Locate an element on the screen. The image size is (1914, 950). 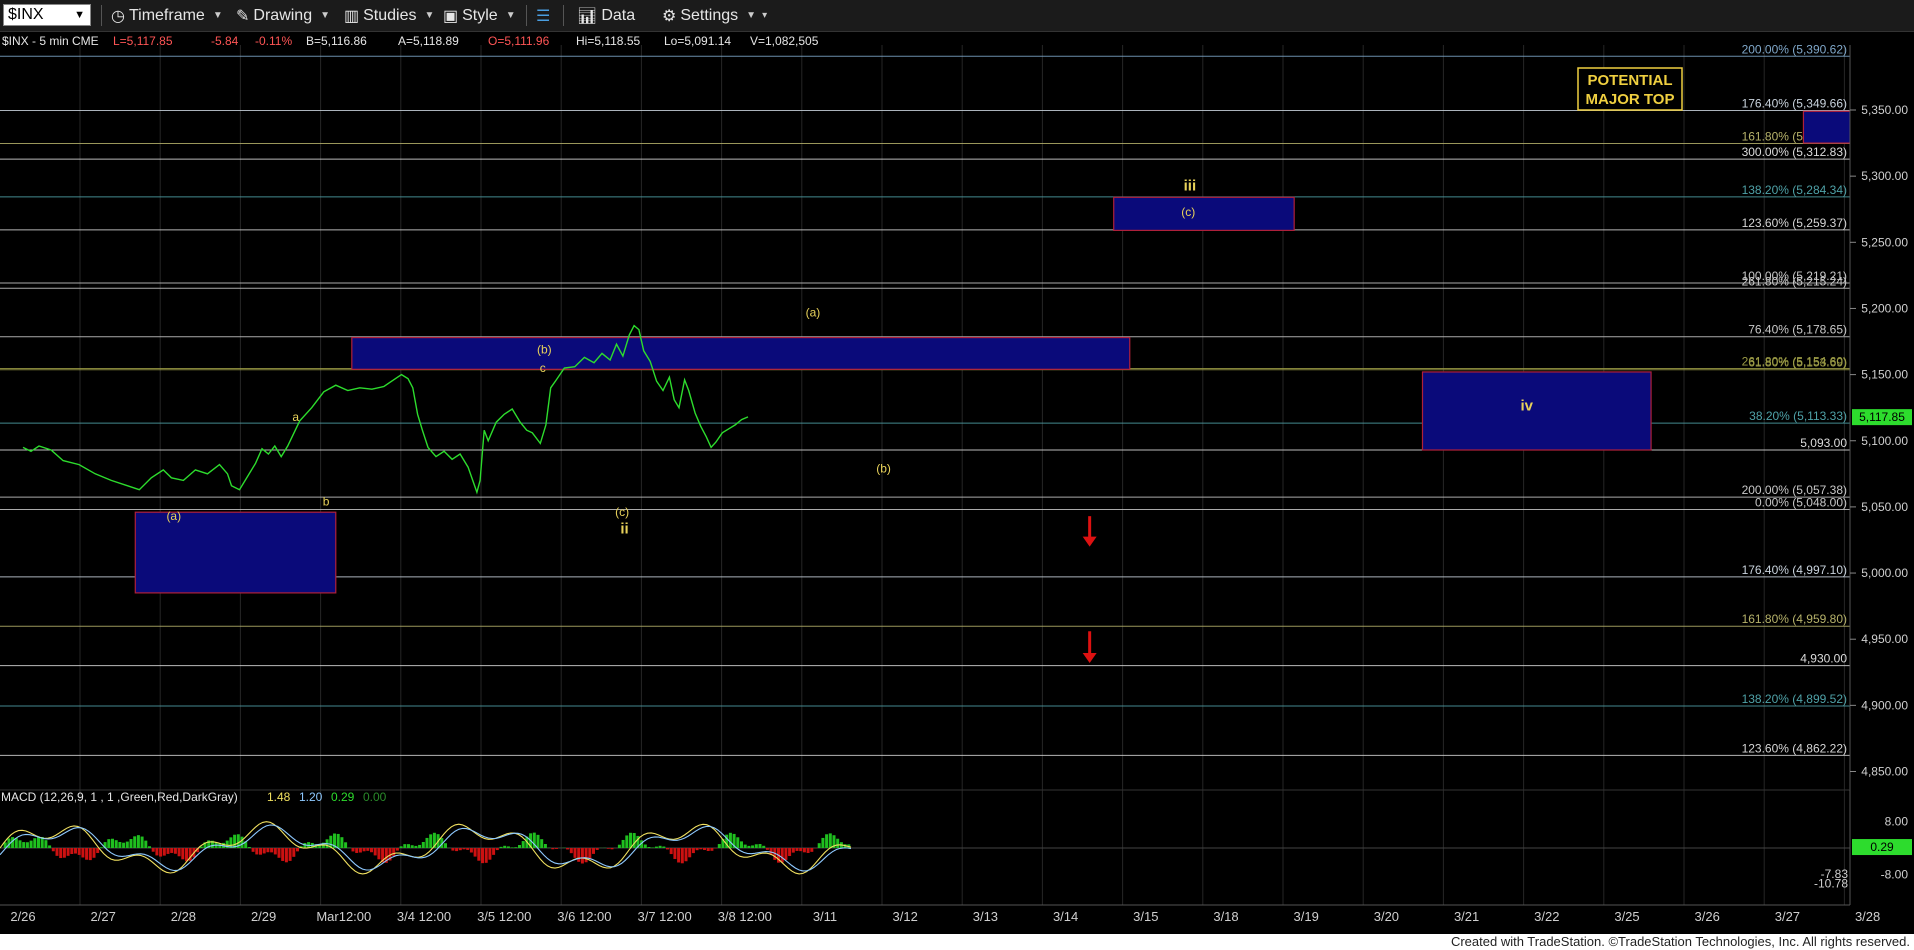
price-tick-label: 5,300.00 is located at coordinates (1884, 176).